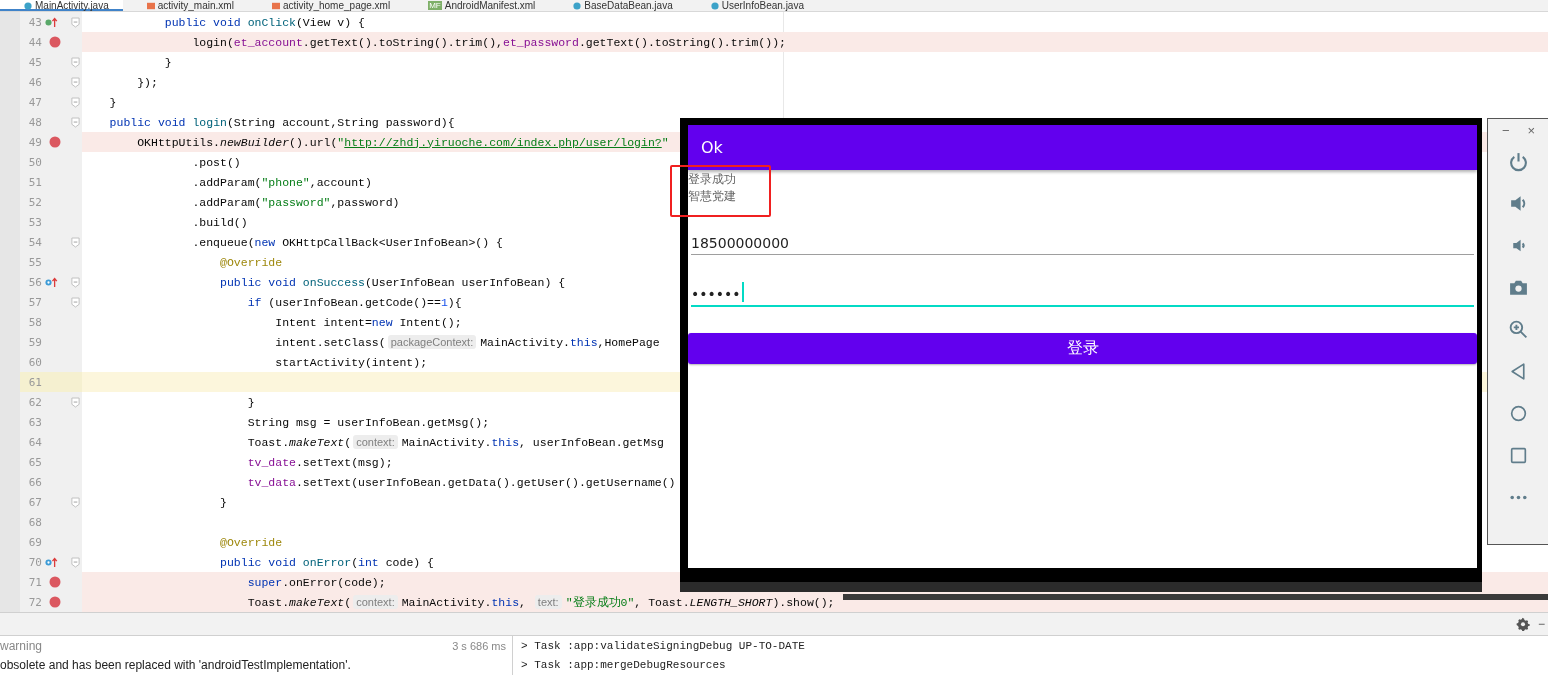 The width and height of the screenshot is (1548, 675). I want to click on line-number: 65, so click(34, 462).